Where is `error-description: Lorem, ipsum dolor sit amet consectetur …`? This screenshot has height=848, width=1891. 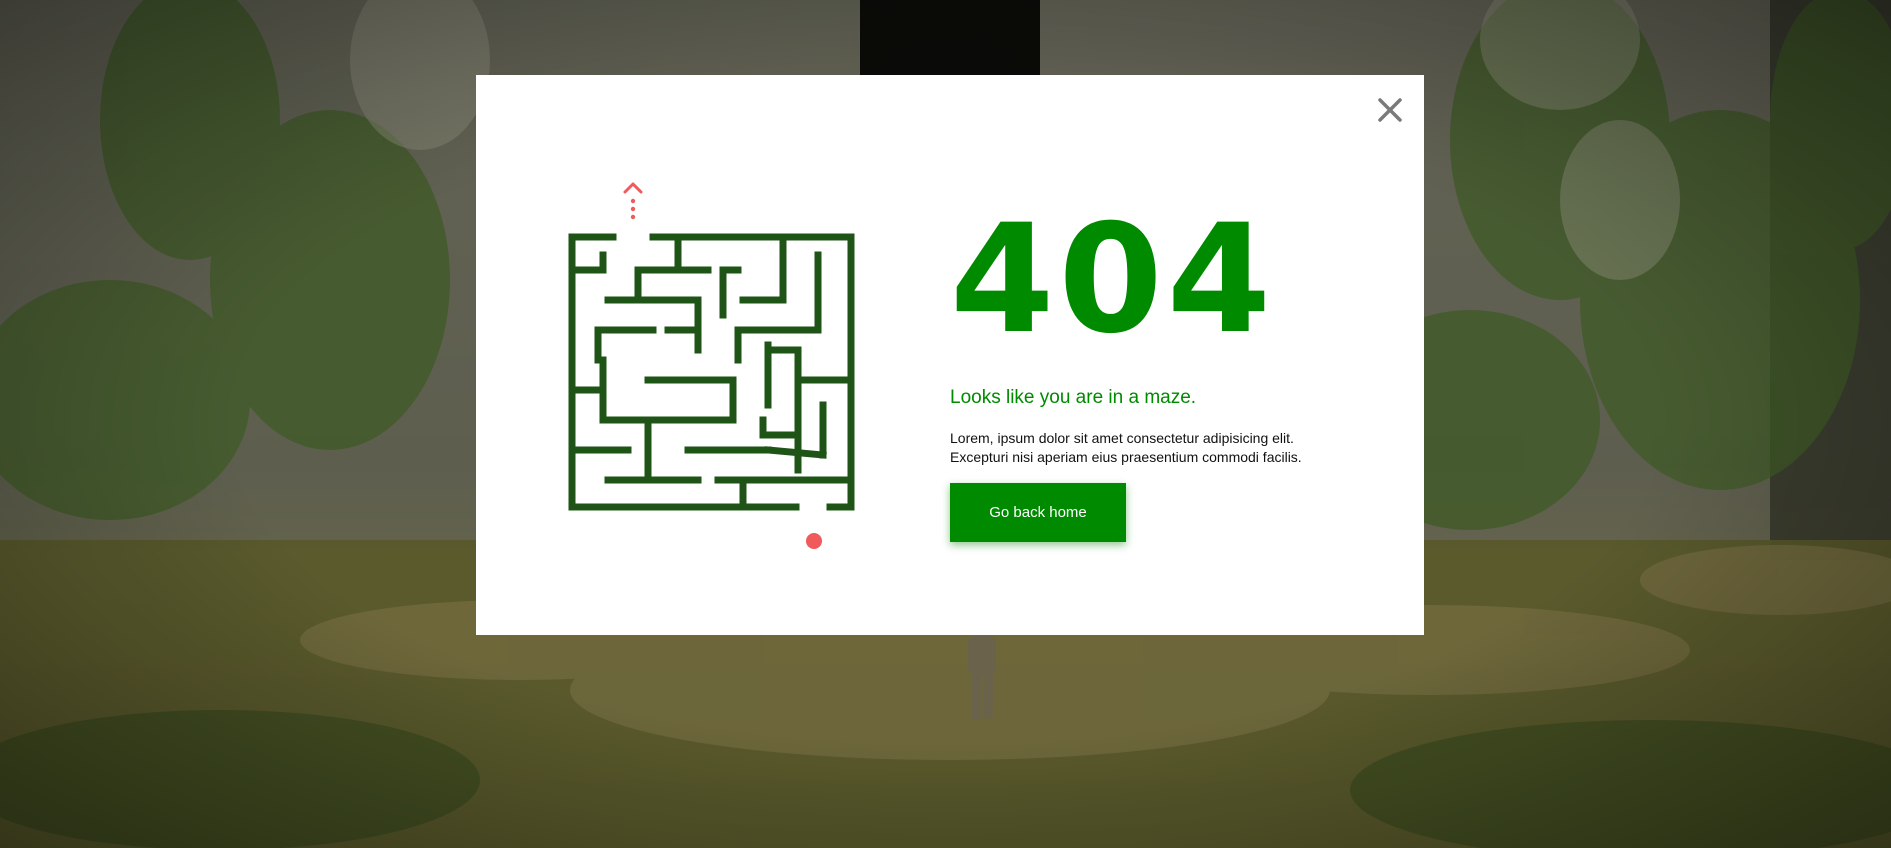
error-description: Lorem, ipsum dolor sit amet consectetur … is located at coordinates (1150, 448).